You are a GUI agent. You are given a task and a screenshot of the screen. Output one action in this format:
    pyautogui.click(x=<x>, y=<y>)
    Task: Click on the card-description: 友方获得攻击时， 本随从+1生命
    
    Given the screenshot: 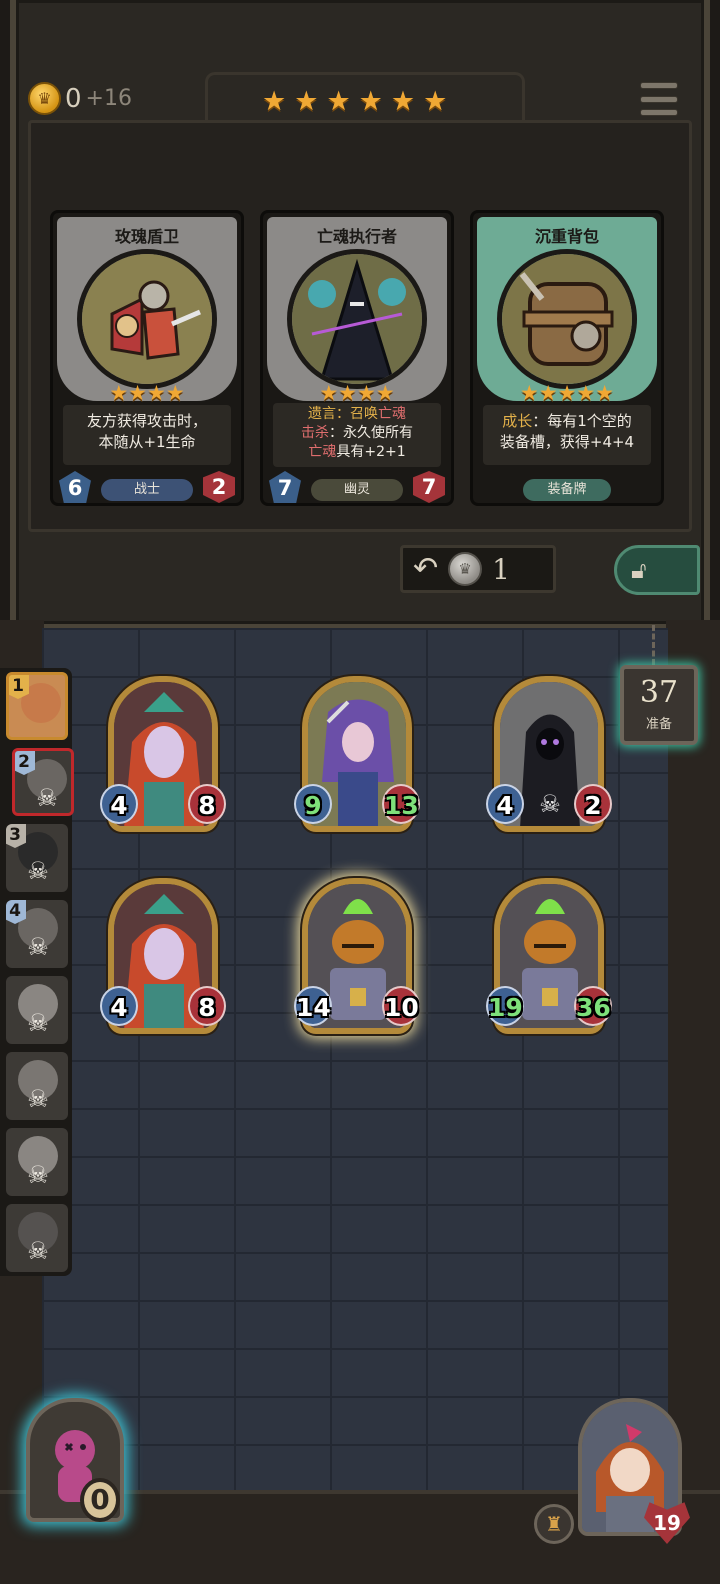 What is the action you would take?
    pyautogui.click(x=147, y=435)
    